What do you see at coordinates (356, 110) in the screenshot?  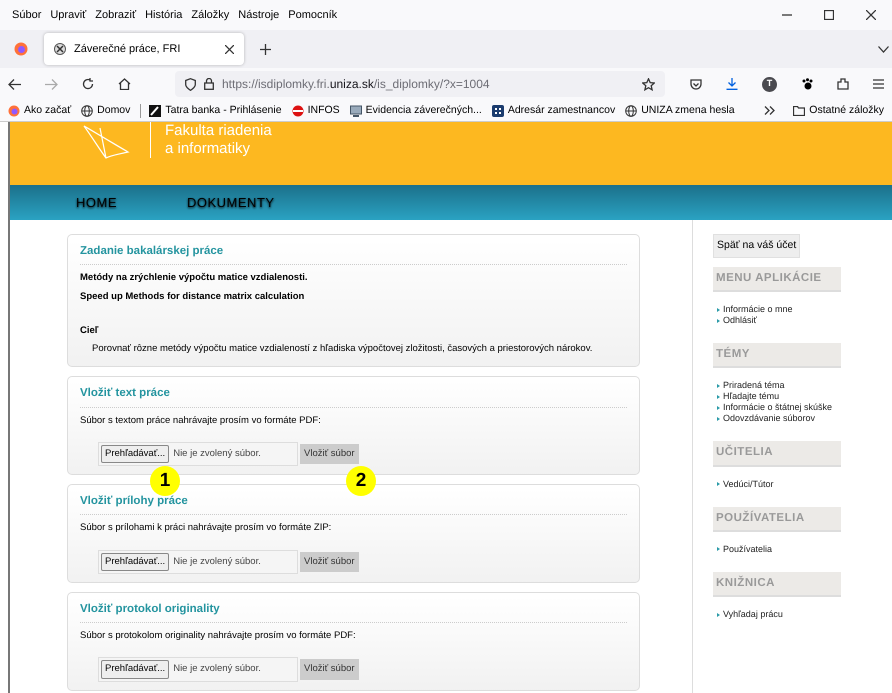 I see `computer-icon` at bounding box center [356, 110].